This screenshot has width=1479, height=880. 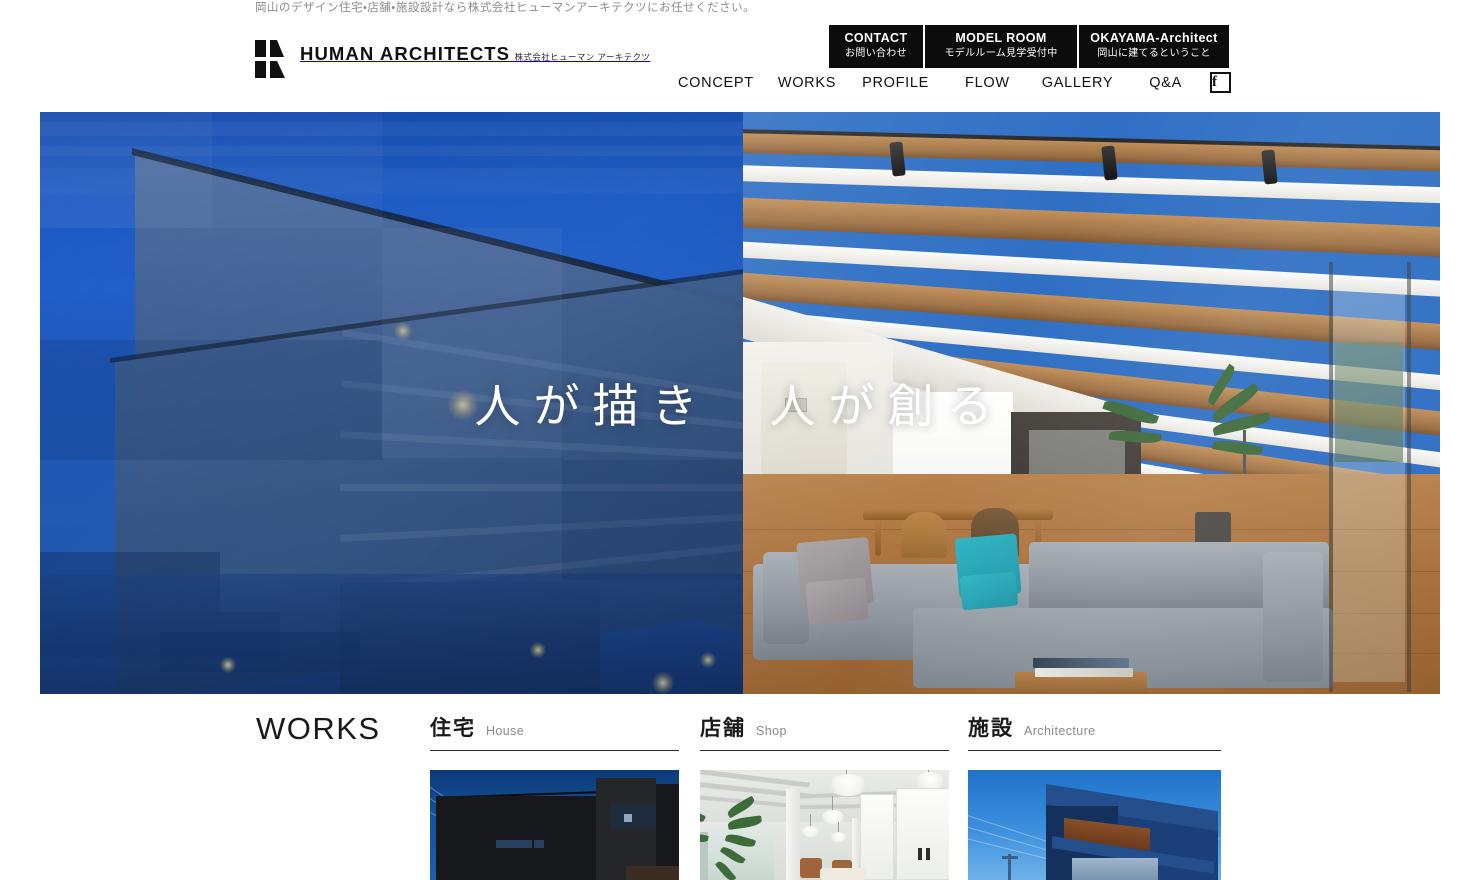 I want to click on exterior-greenery, so click(x=1369, y=402).